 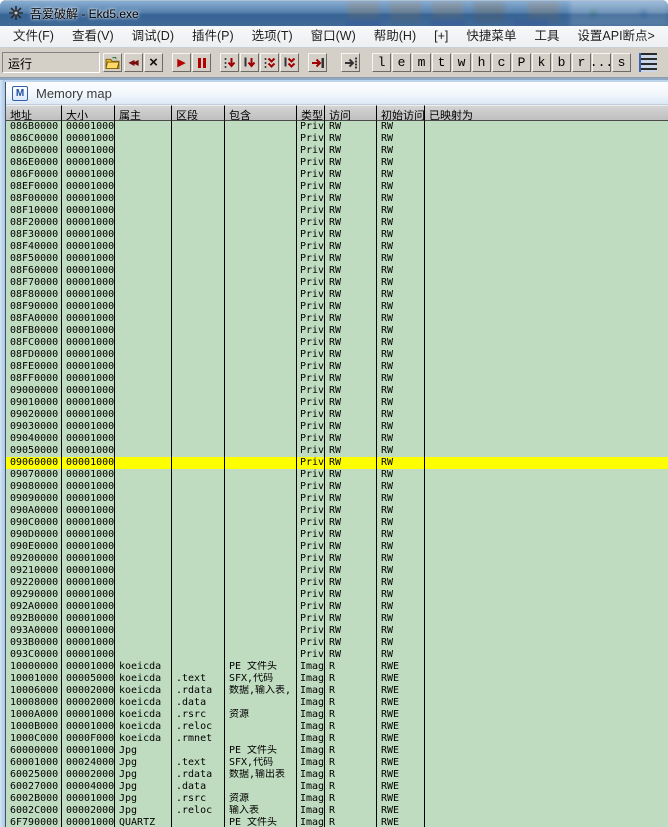 What do you see at coordinates (333, 36) in the screenshot?
I see `menu-item: 窗口(W)` at bounding box center [333, 36].